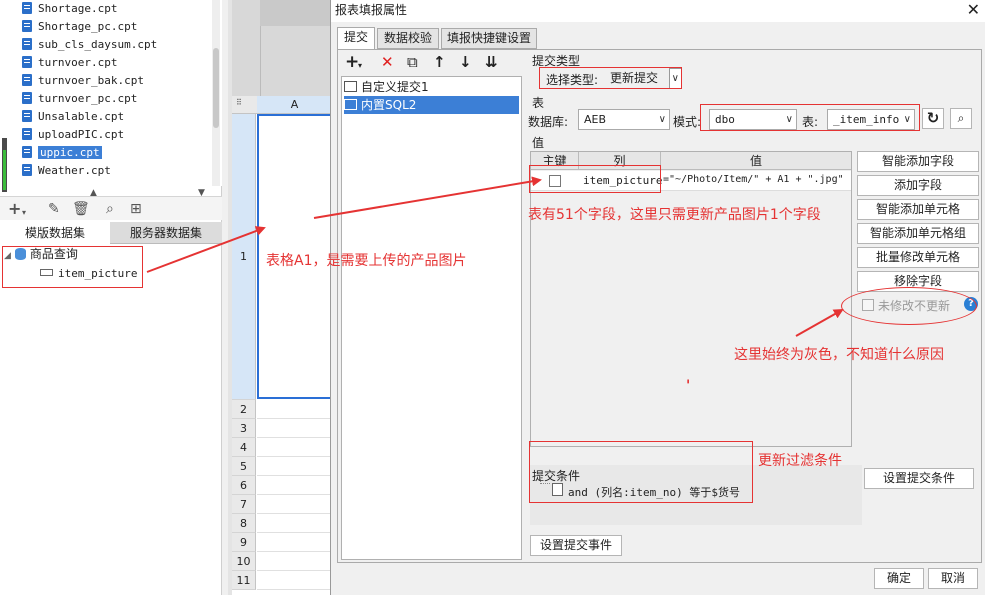 This screenshot has height=595, width=985. I want to click on row-header: 5, so click(244, 466).